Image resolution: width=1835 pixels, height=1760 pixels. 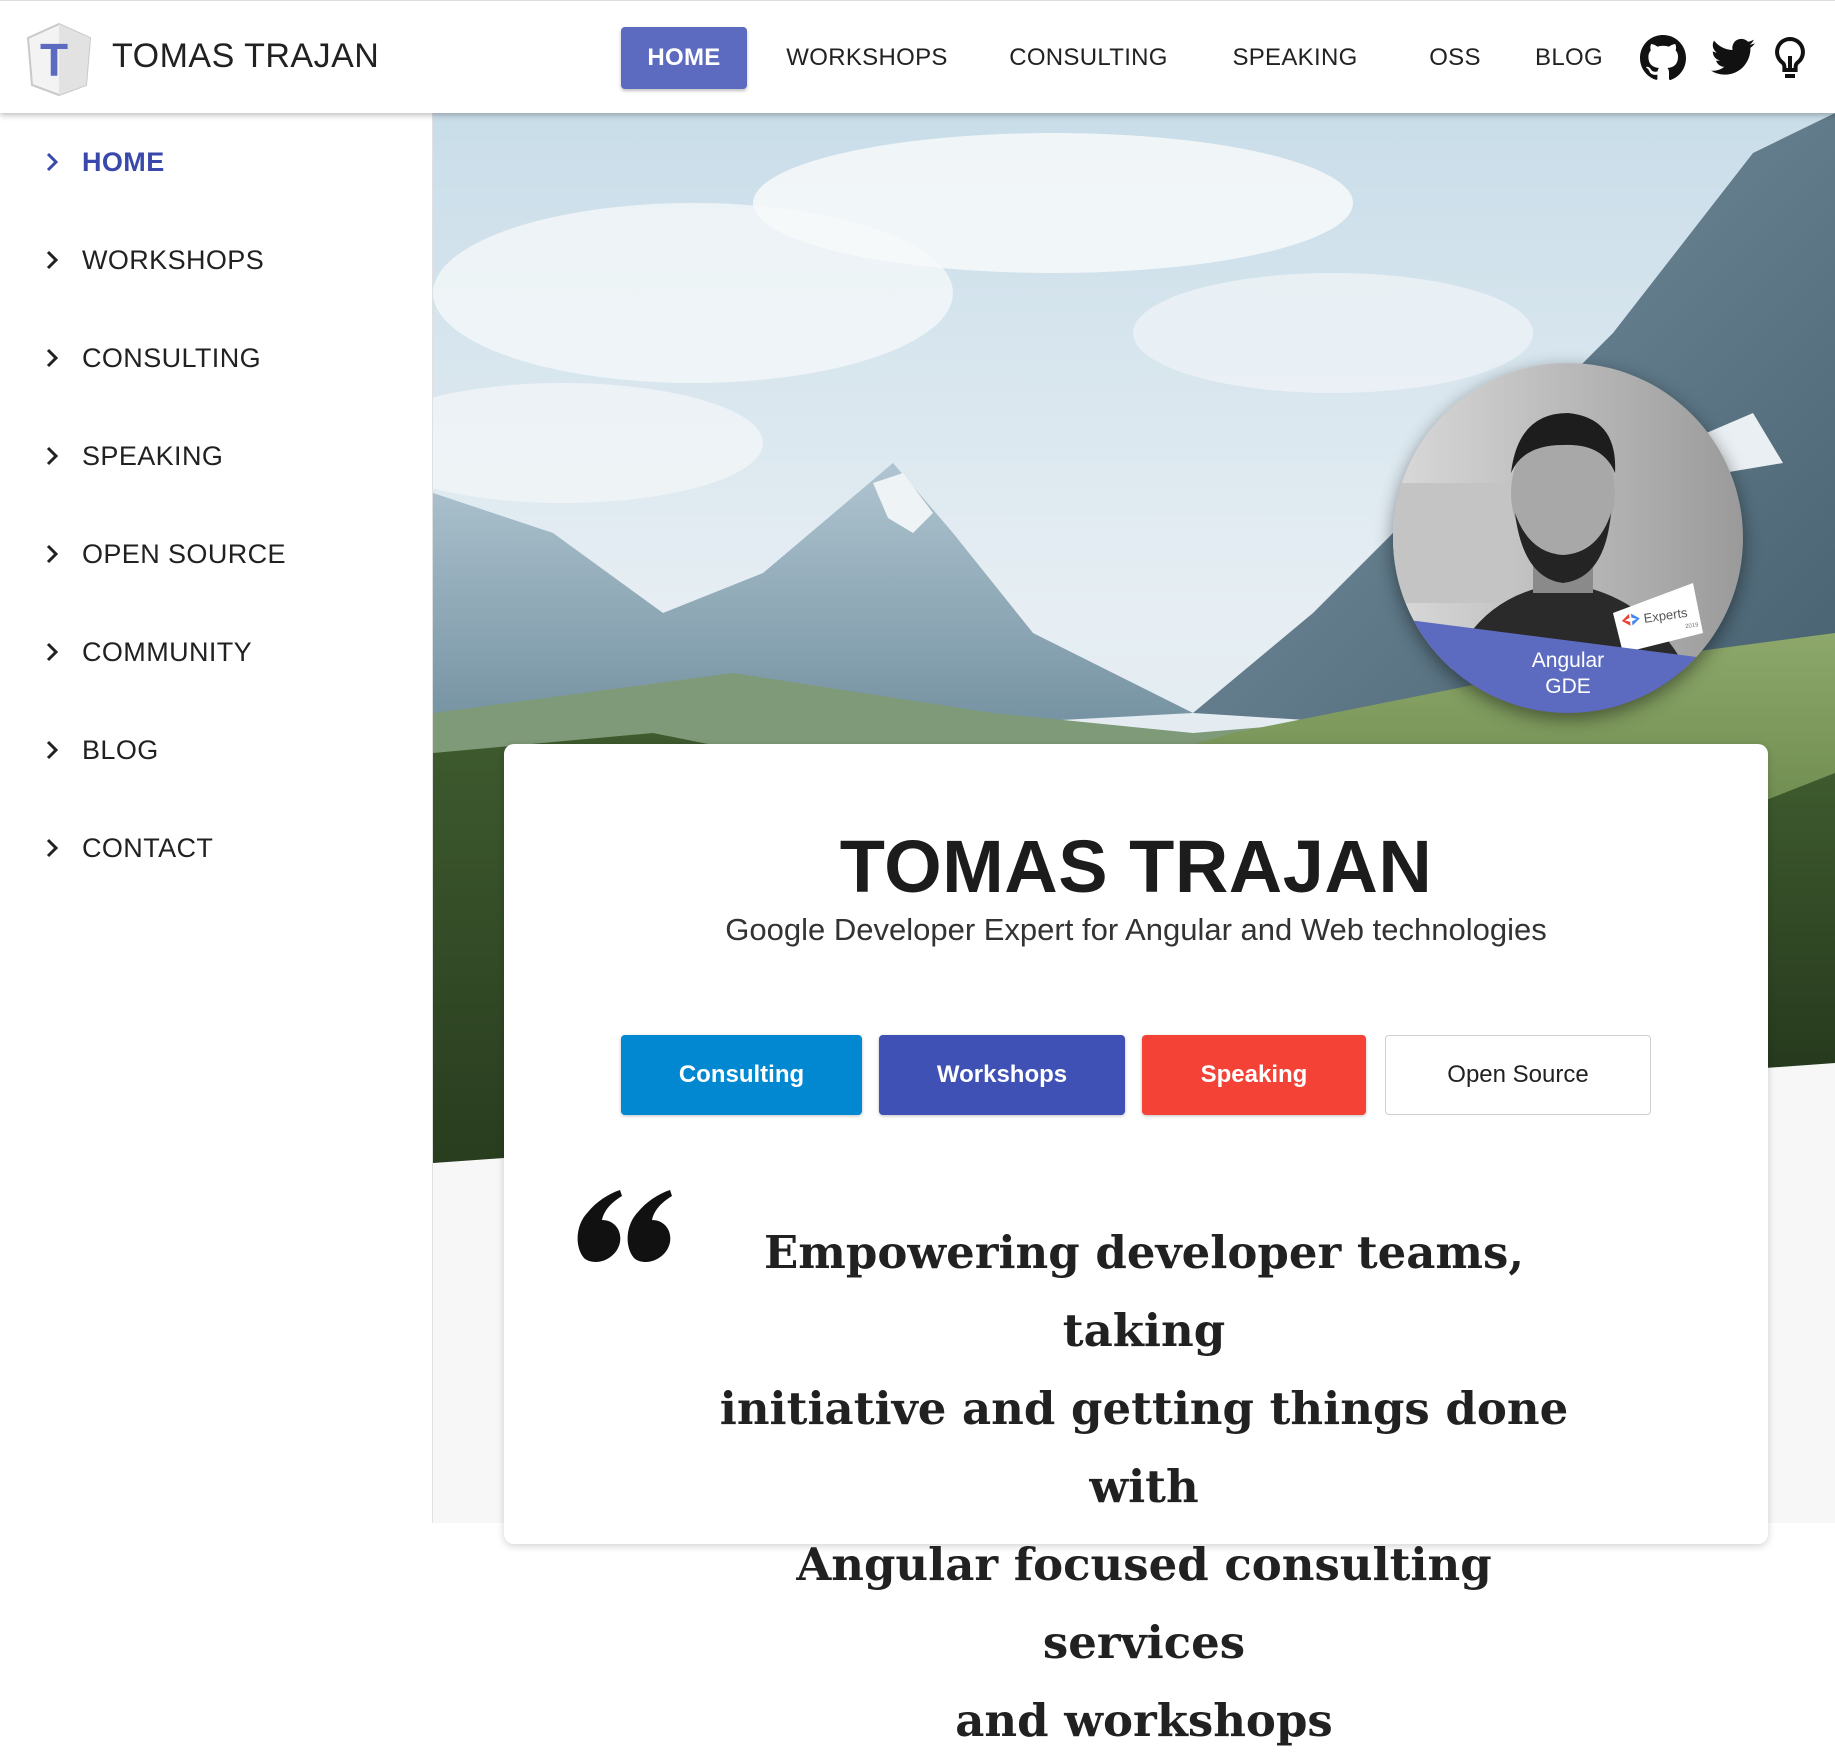 What do you see at coordinates (173, 259) in the screenshot?
I see `sidebar-item-label: WORKSHOPS` at bounding box center [173, 259].